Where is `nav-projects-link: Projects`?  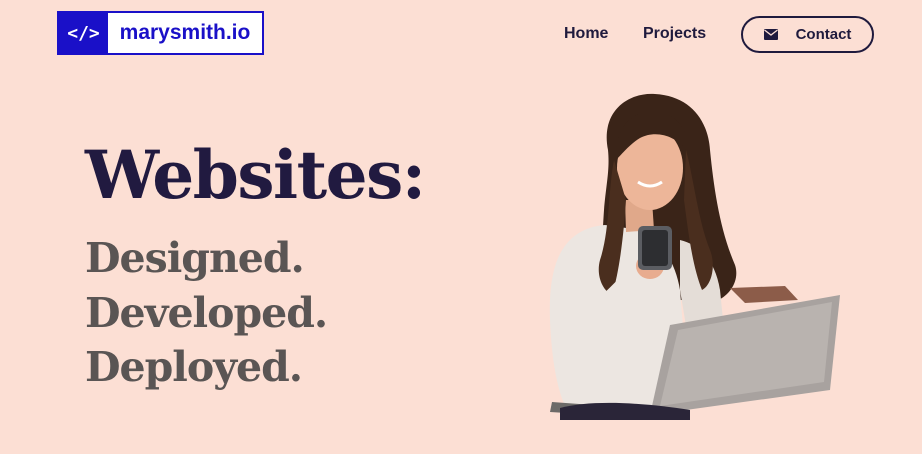
nav-projects-link: Projects is located at coordinates (674, 34).